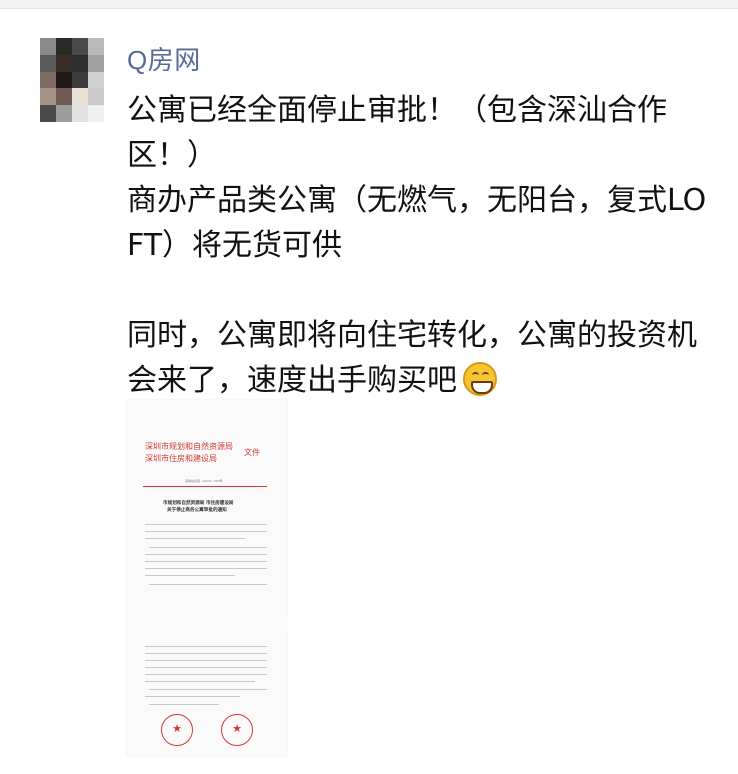  I want to click on message-paragraph-2: 商办产品类公寓（无燃气，无阳台，复式LOFT）将无货可供, so click(417, 223).